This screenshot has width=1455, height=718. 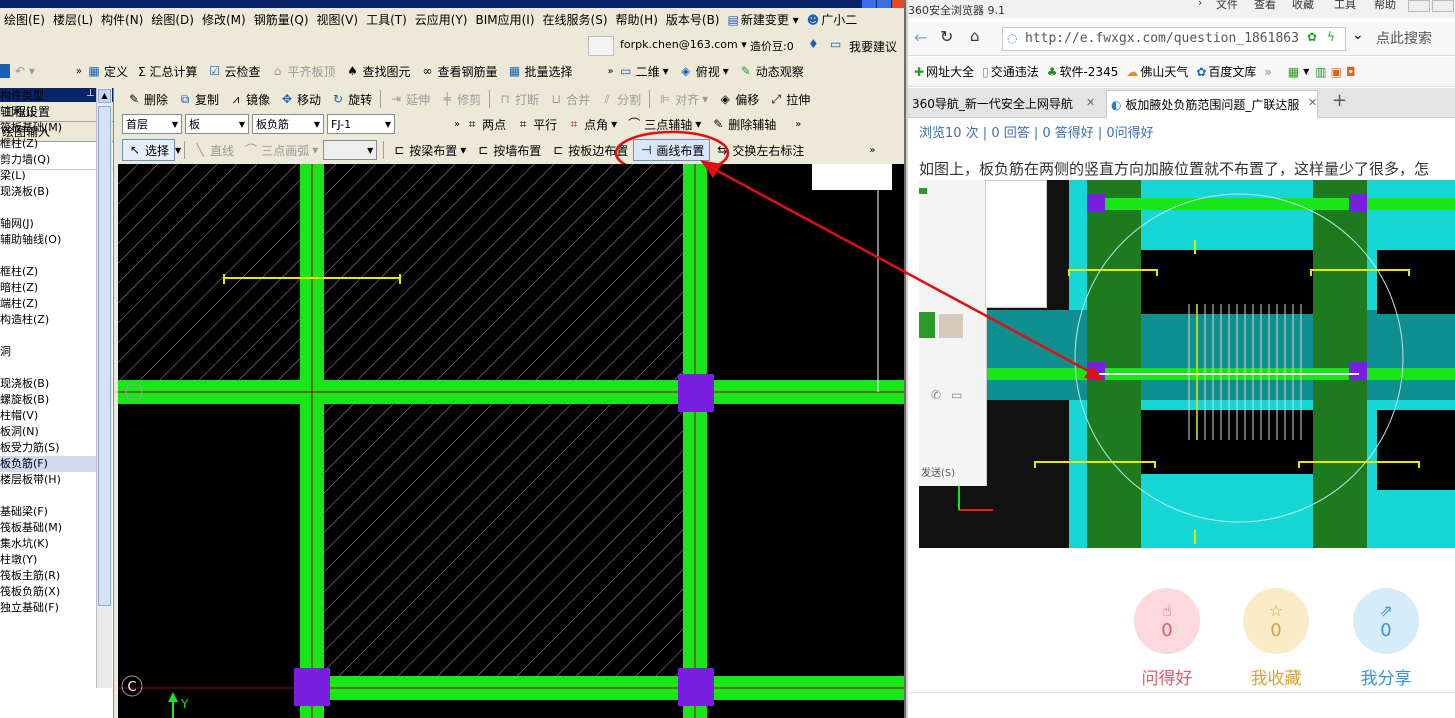 I want to click on back-icon: ←, so click(x=920, y=37).